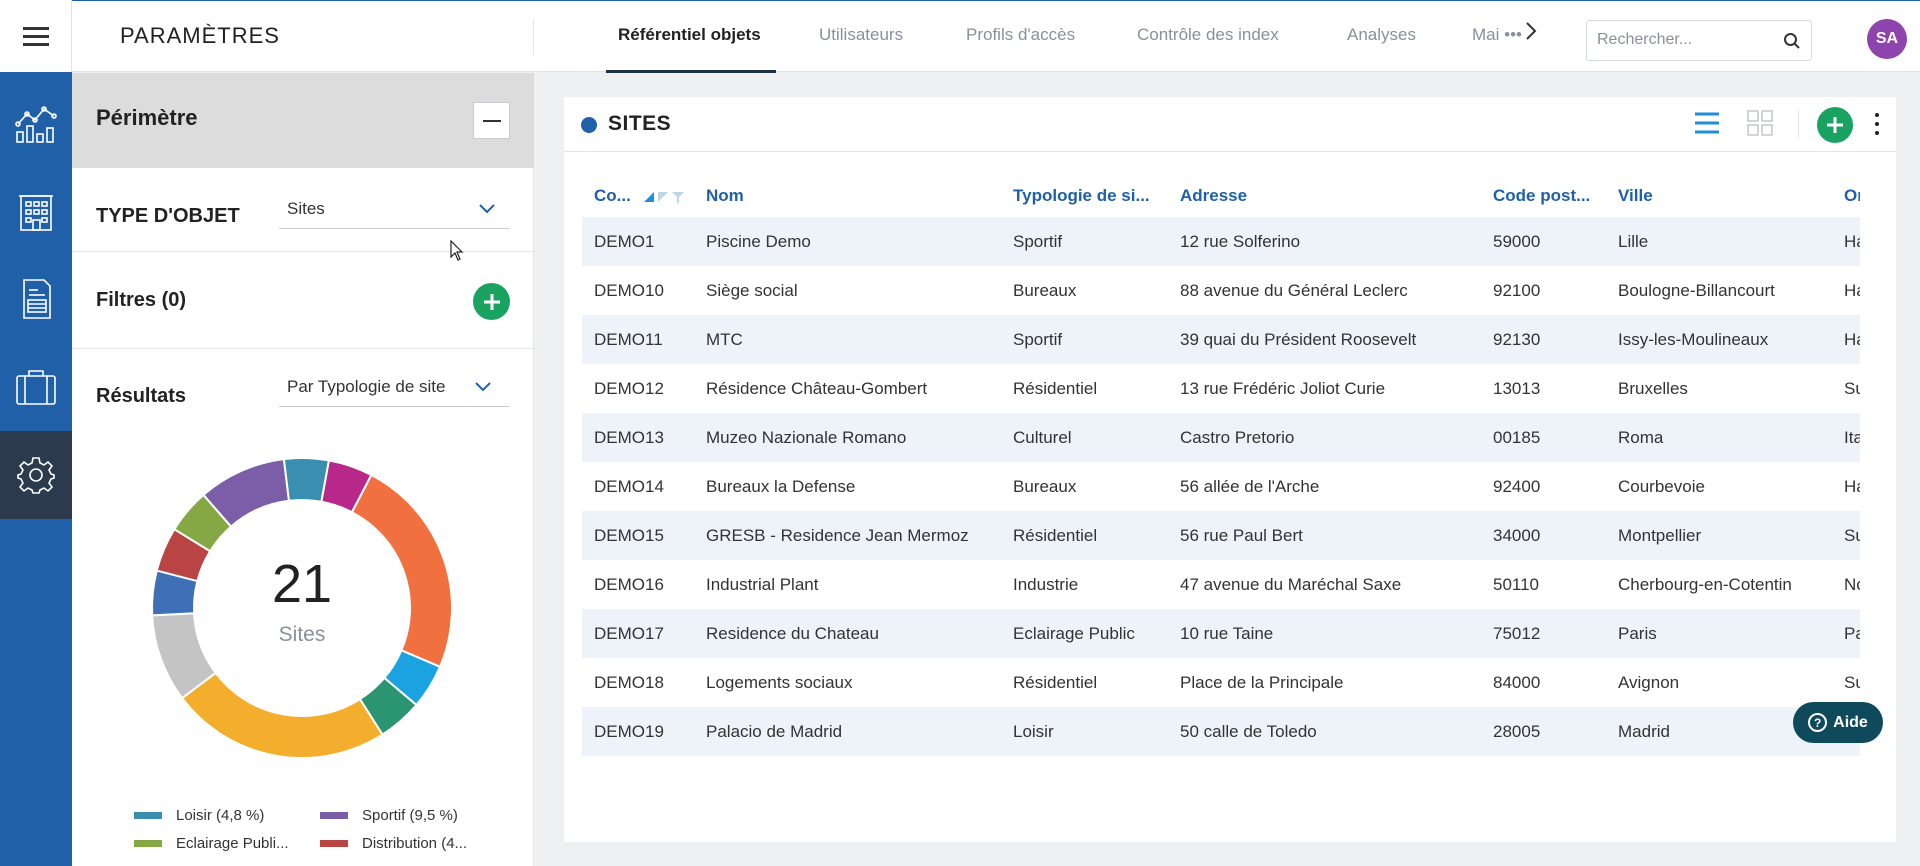  What do you see at coordinates (36, 212) in the screenshot?
I see `sidebar-item-buildings` at bounding box center [36, 212].